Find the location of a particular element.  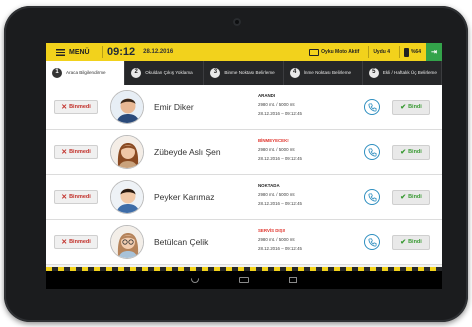

tab-label: Binme Noktası Belirleme is located at coordinates (249, 73).